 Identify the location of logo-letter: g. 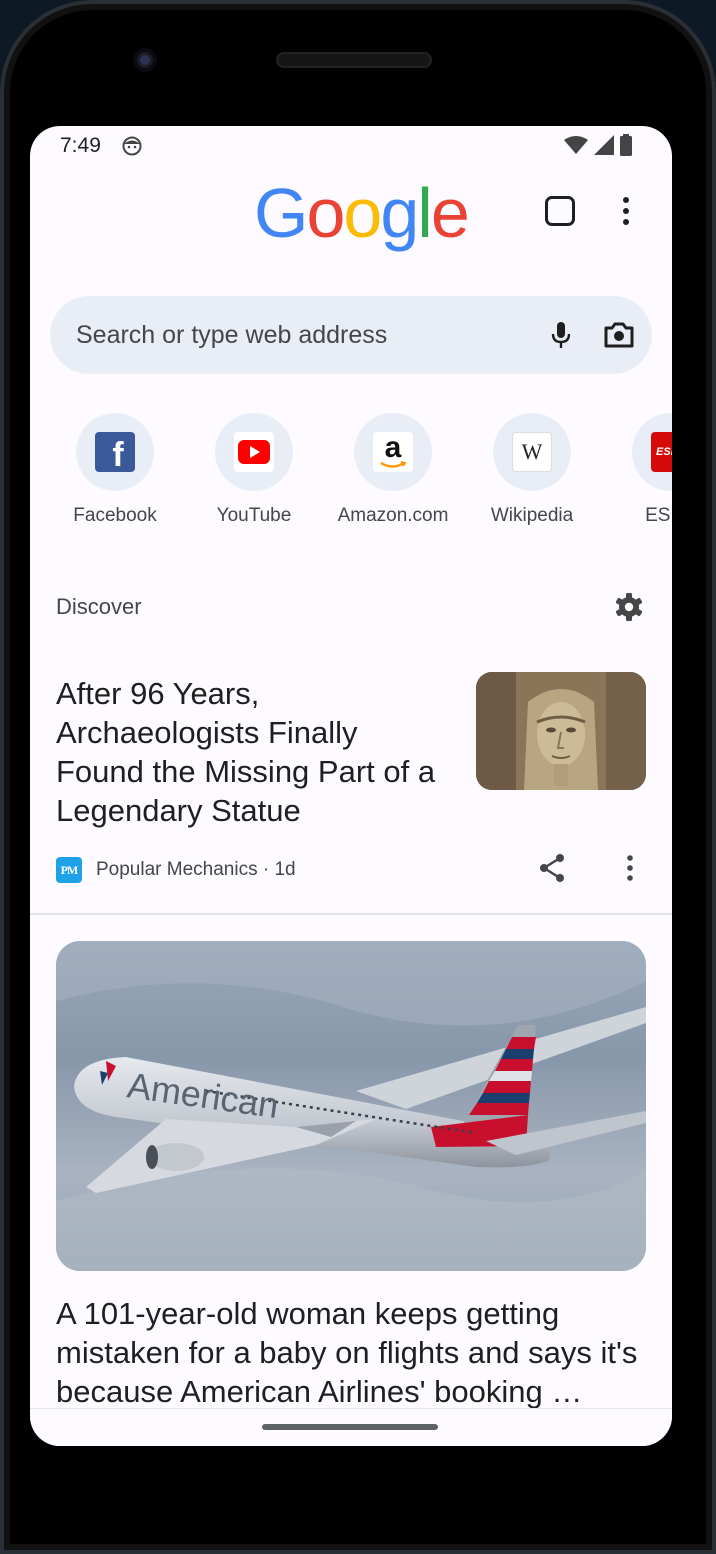
(399, 213).